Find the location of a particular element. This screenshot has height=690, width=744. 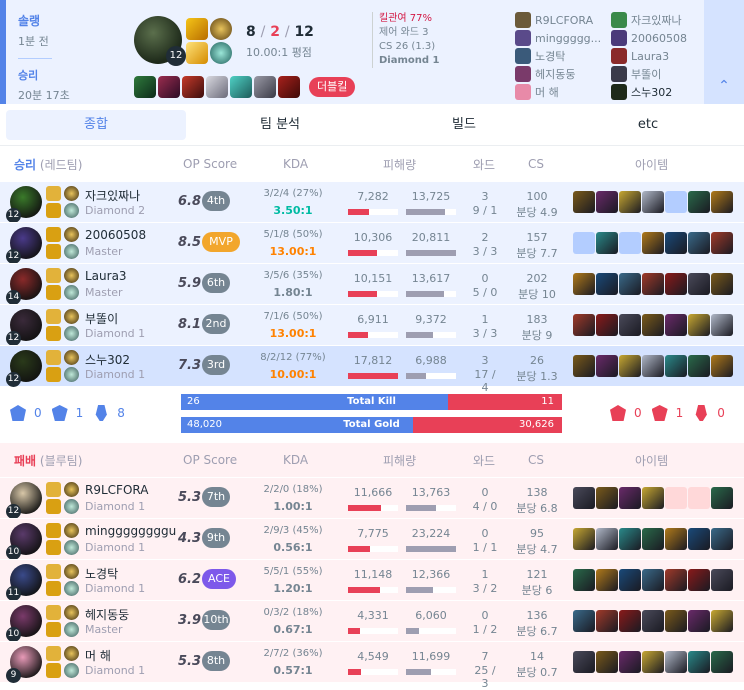

participant-name: Laura3 is located at coordinates (650, 56).